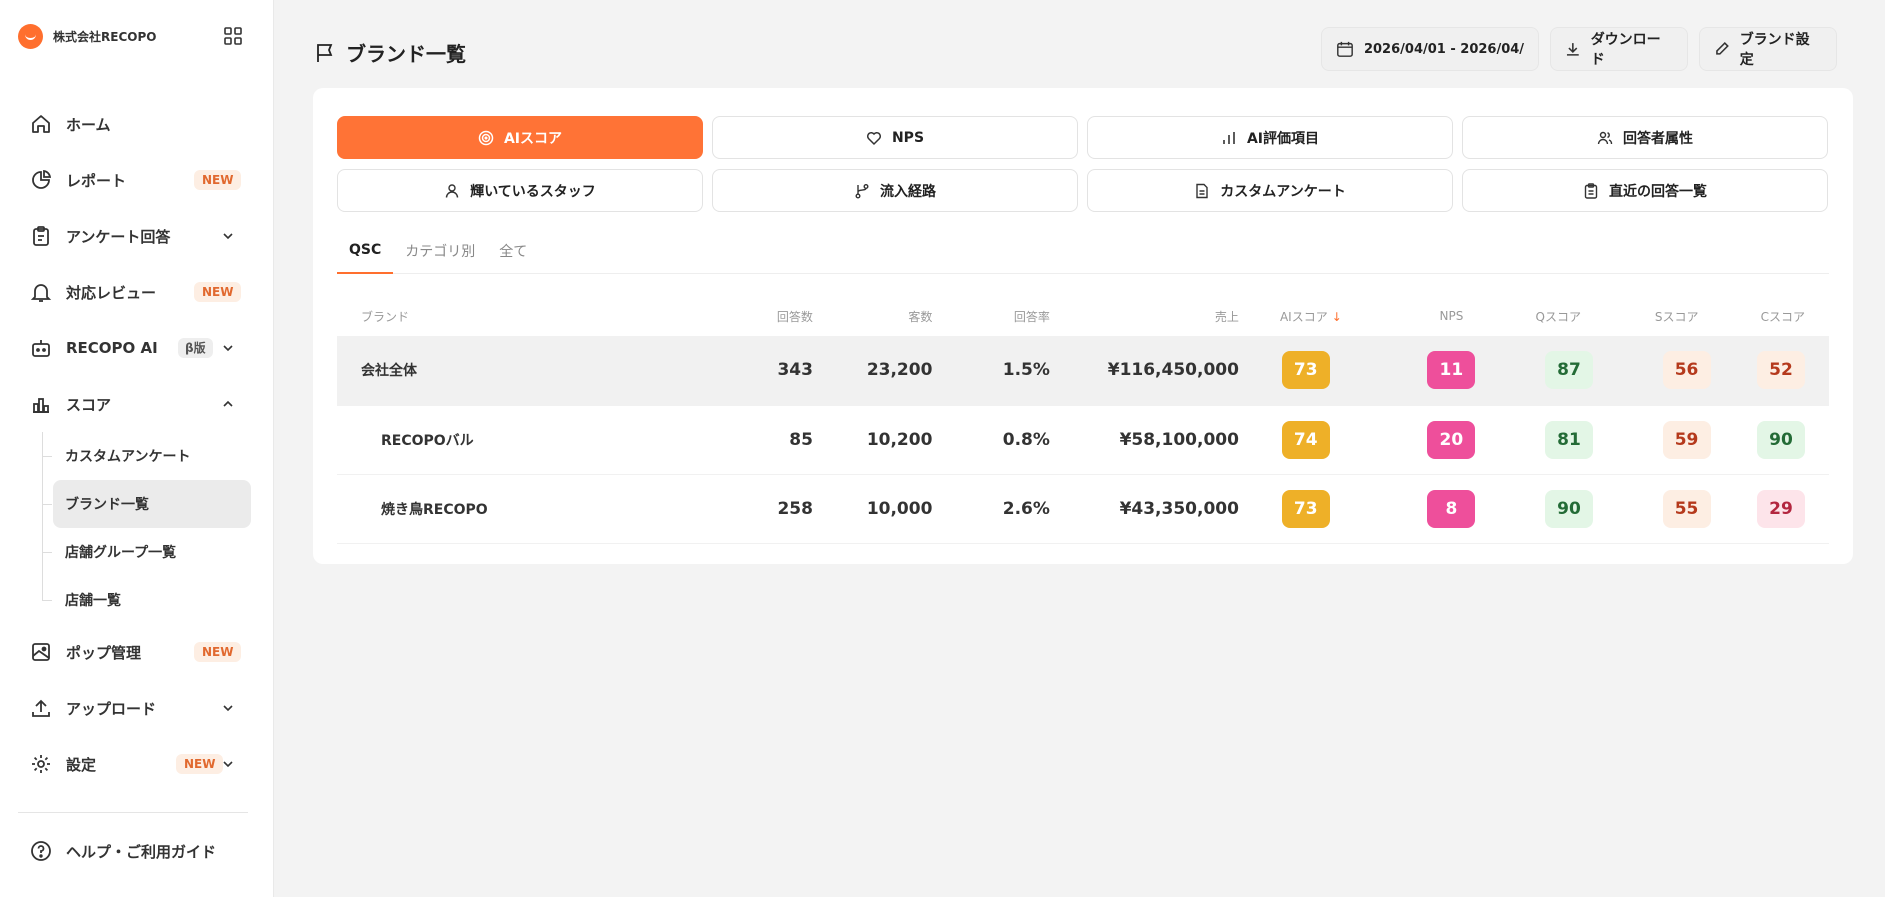 Image resolution: width=1885 pixels, height=897 pixels. What do you see at coordinates (763, 316) in the screenshot?
I see `col-responses: 回答数` at bounding box center [763, 316].